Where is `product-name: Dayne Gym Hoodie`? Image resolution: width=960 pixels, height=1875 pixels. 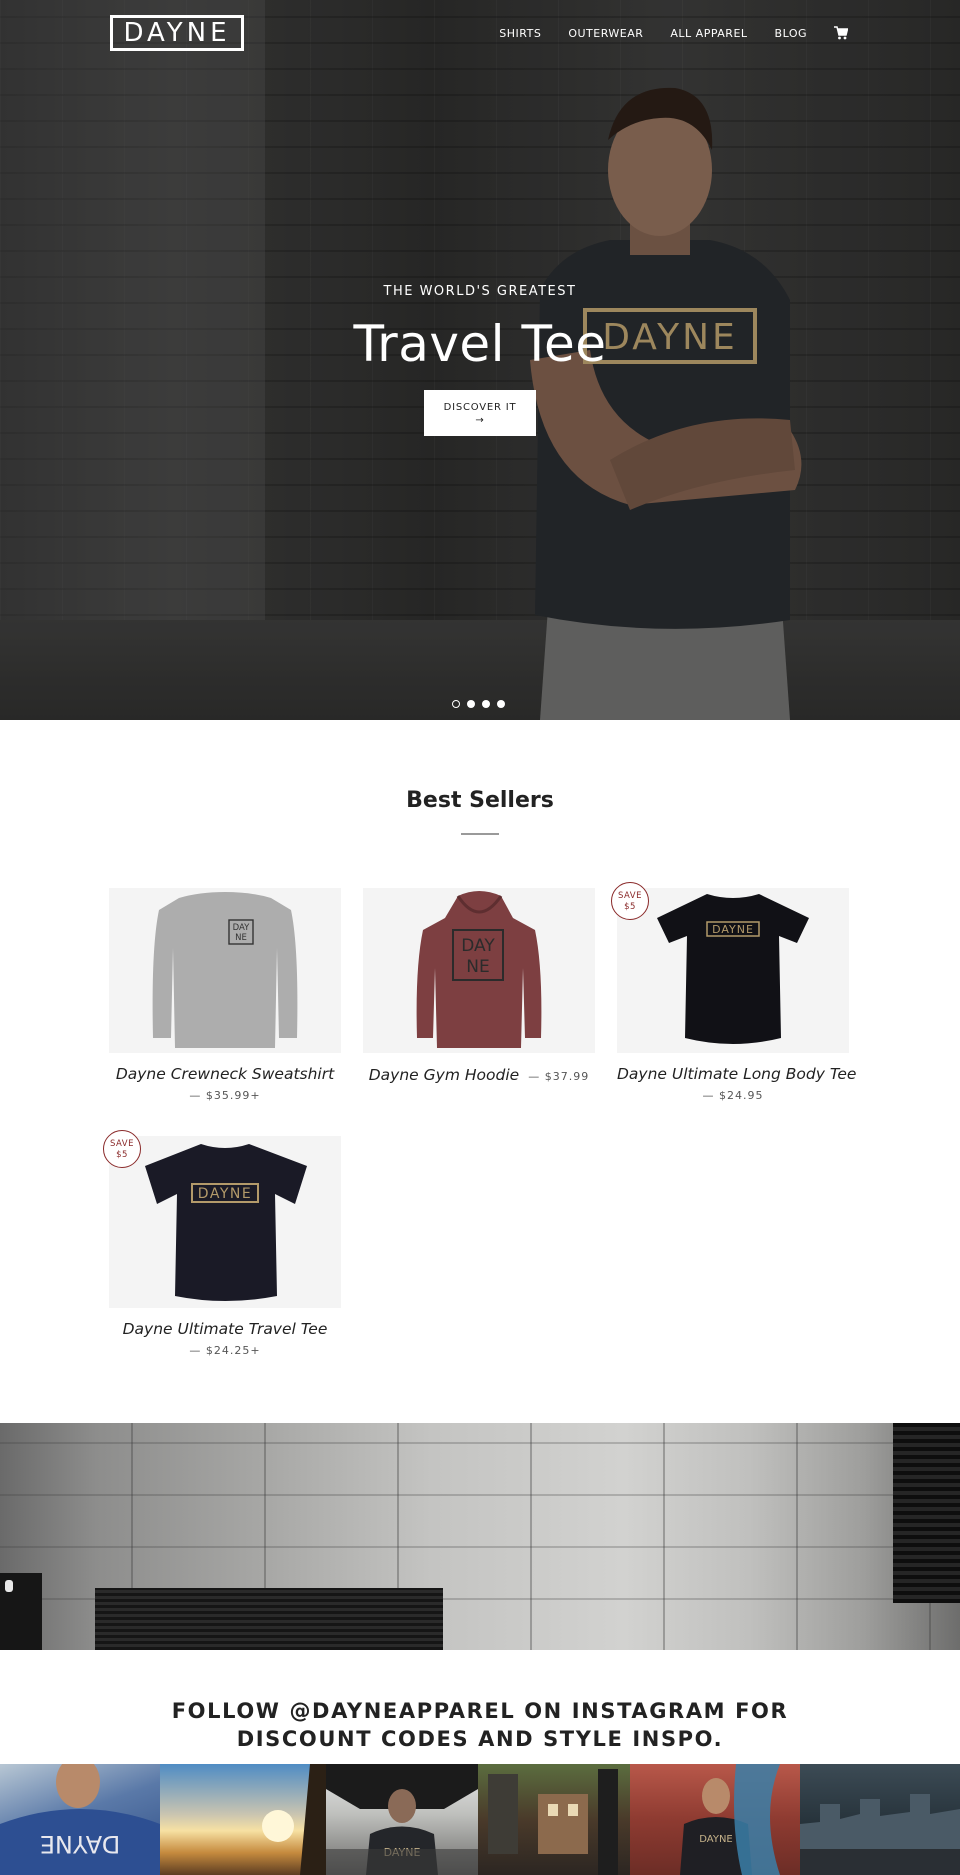 product-name: Dayne Gym Hoodie is located at coordinates (444, 1075).